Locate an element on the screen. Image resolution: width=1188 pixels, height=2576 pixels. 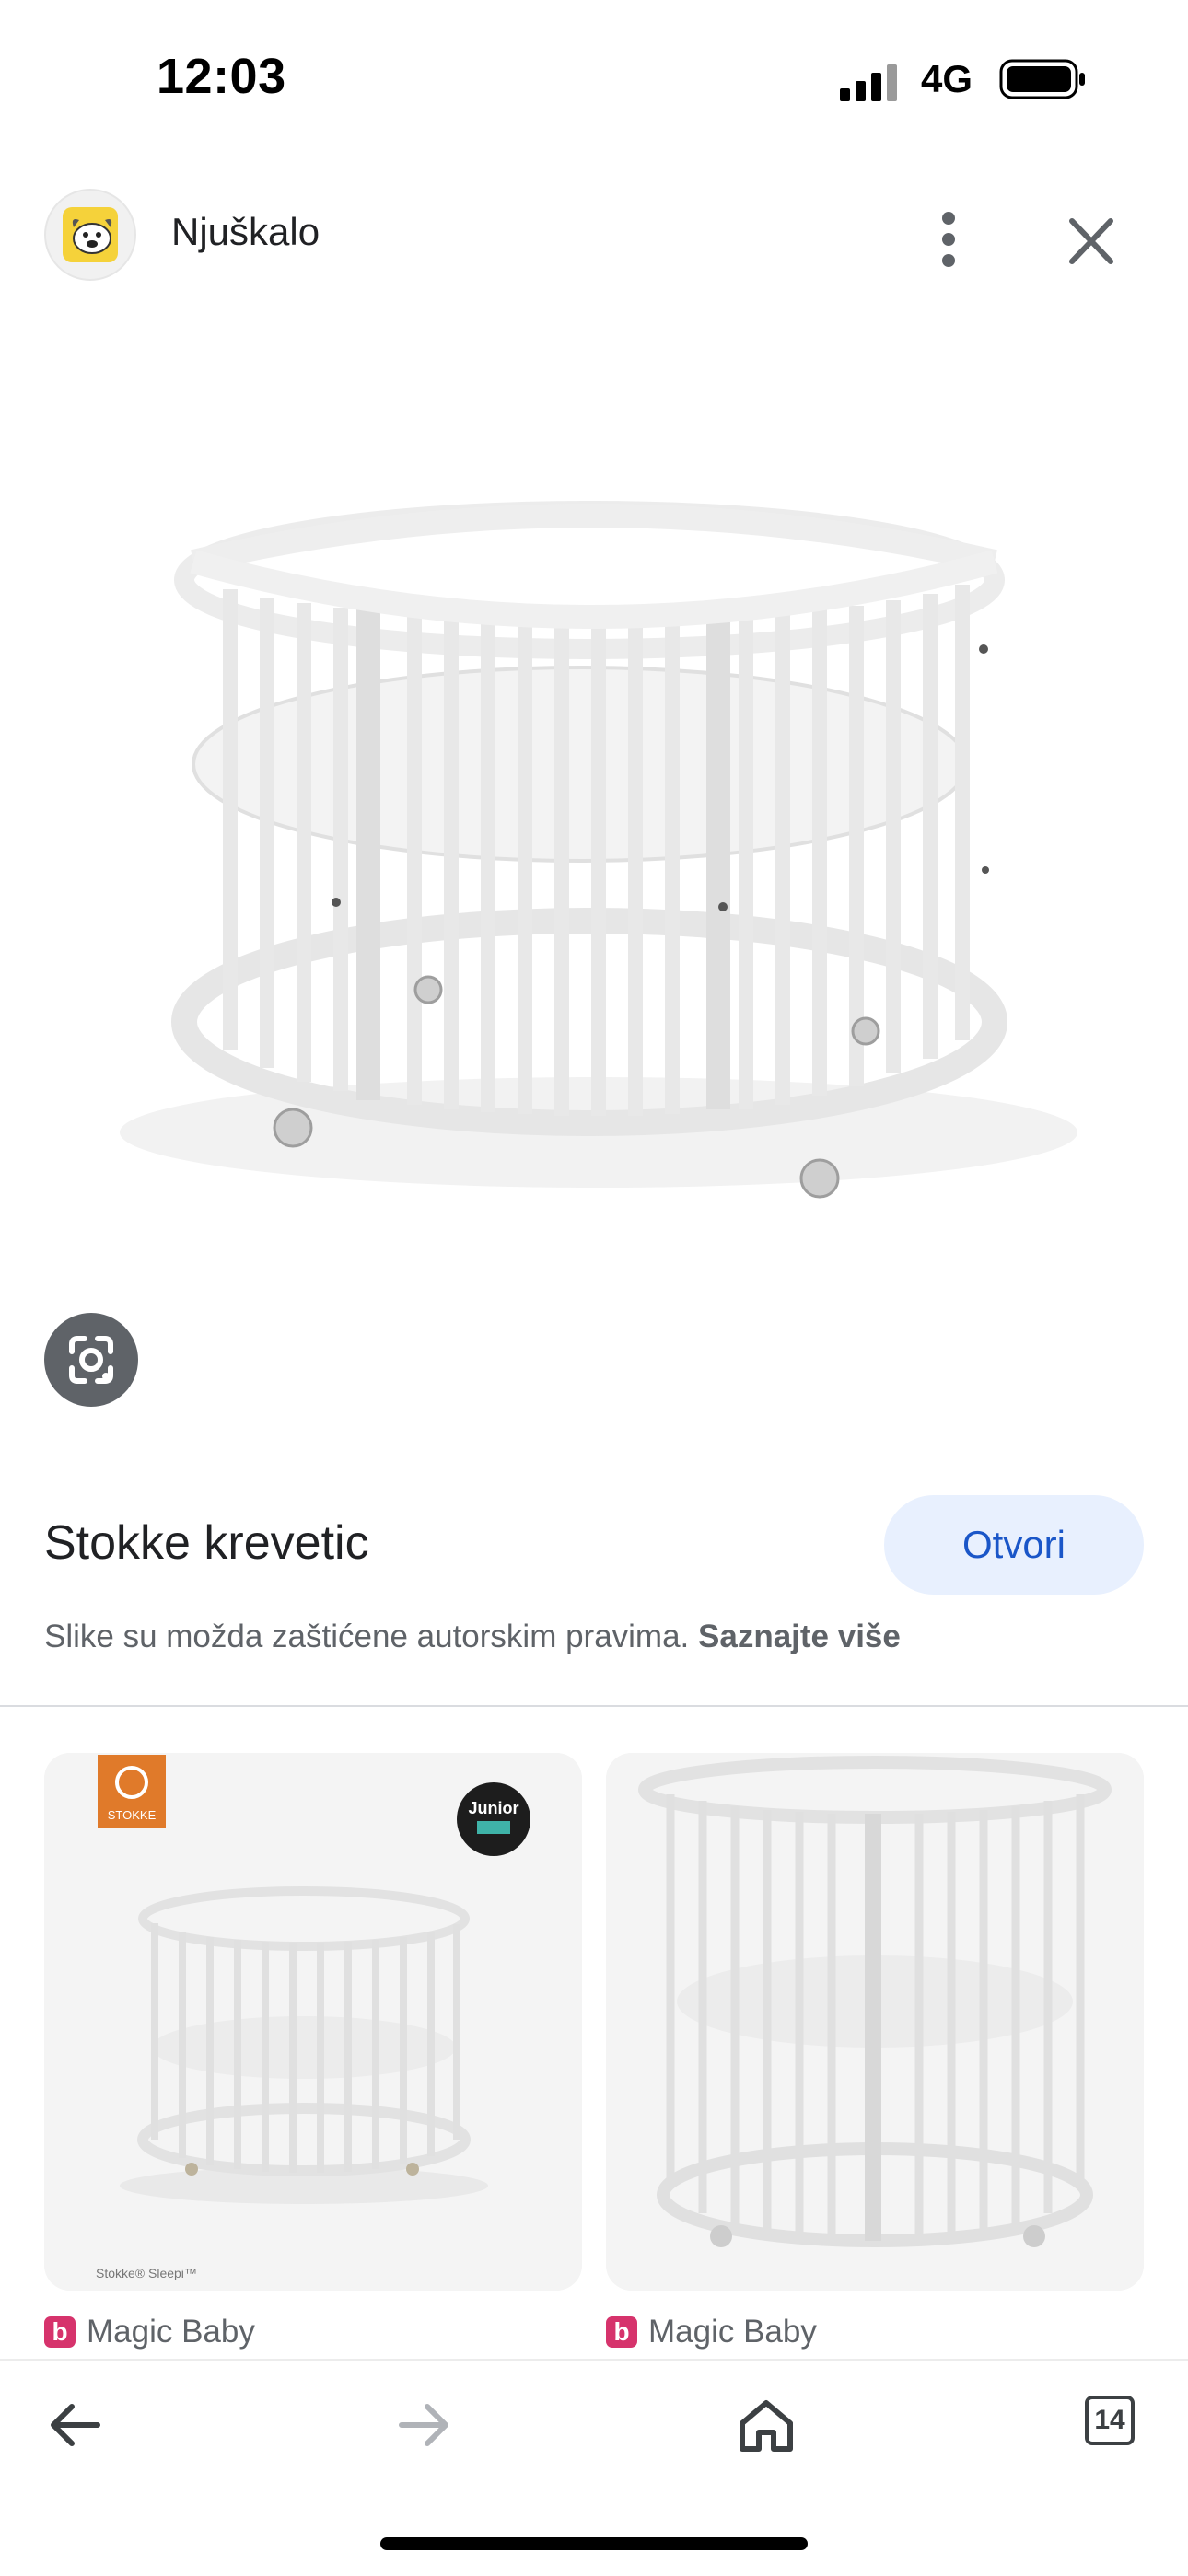
forward-arrow-icon is located at coordinates (422, 2425).